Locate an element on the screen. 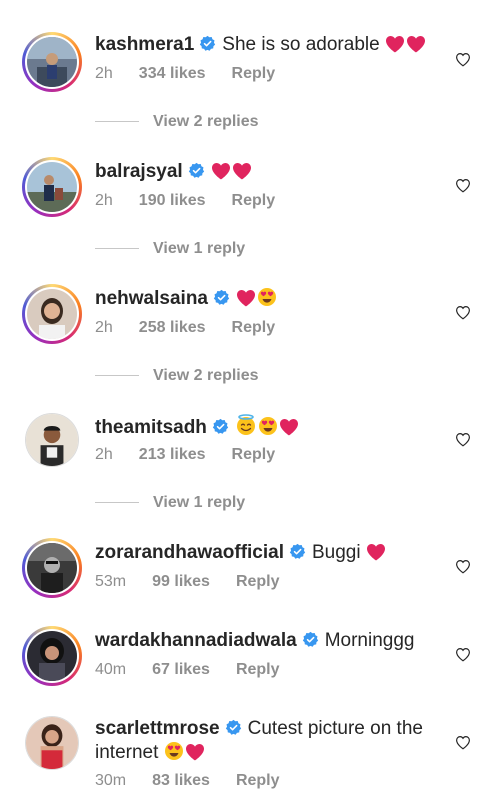 The image size is (500, 800). comment-likes: 334 likes is located at coordinates (172, 73).